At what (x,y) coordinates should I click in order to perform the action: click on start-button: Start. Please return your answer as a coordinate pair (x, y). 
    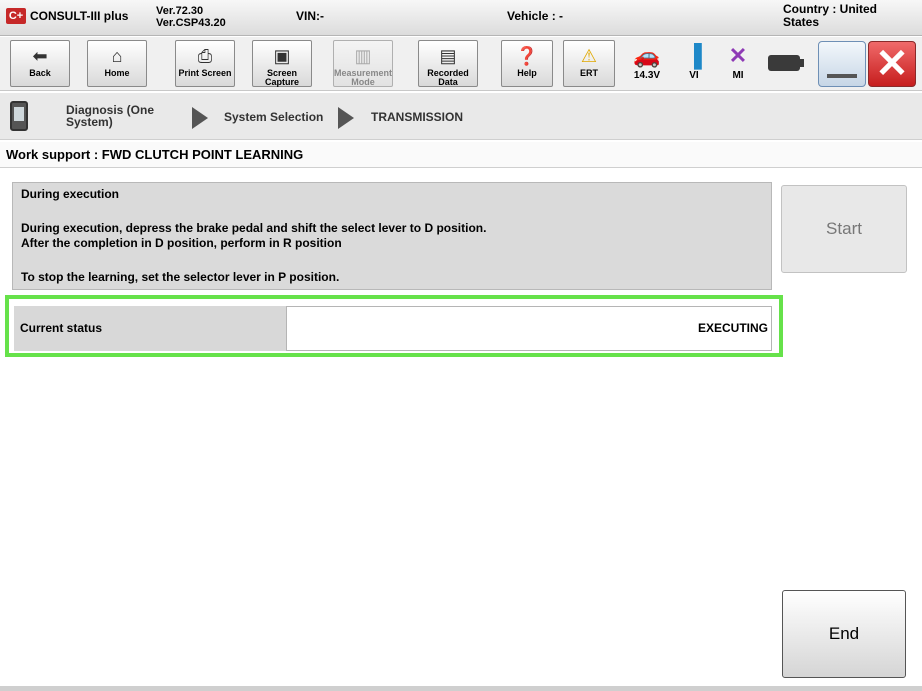
    Looking at the image, I should click on (844, 229).